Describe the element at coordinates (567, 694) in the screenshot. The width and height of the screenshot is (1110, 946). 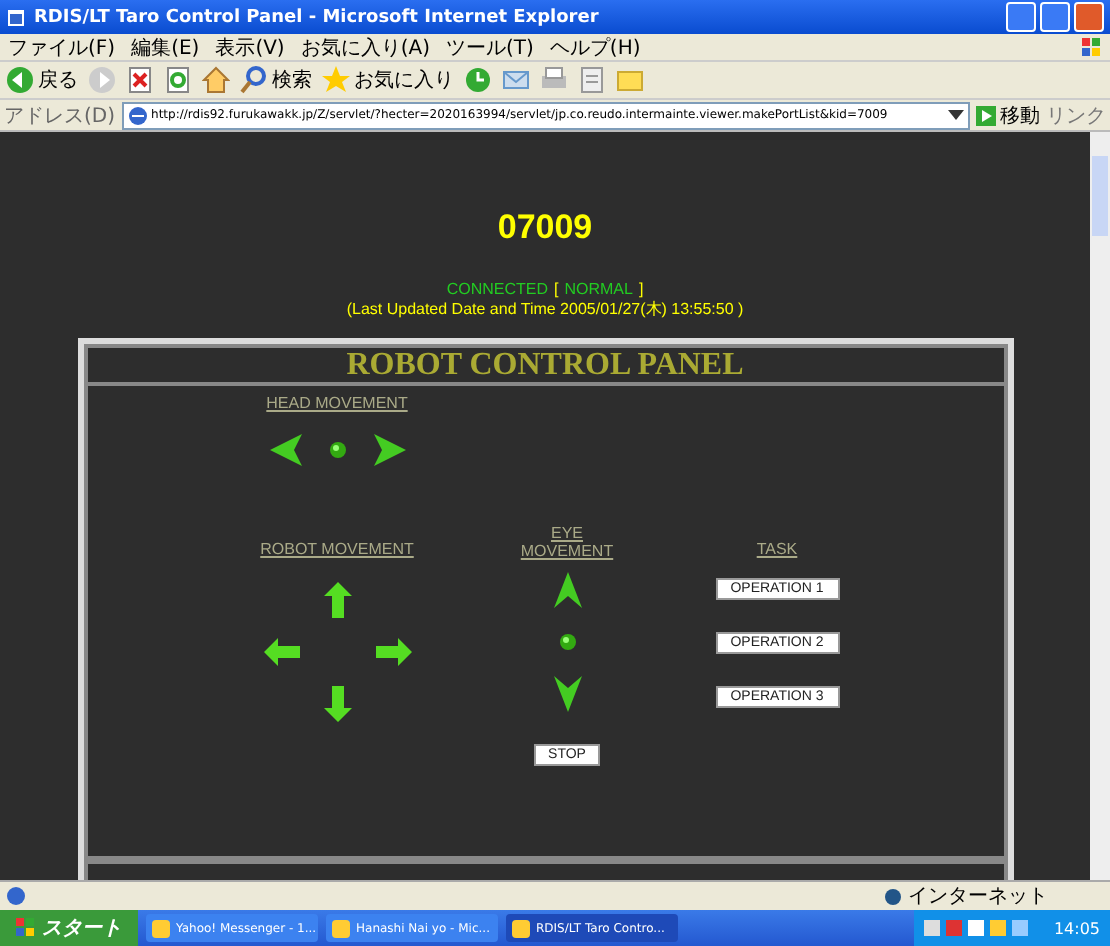
I see `down-chevron-icon` at that location.